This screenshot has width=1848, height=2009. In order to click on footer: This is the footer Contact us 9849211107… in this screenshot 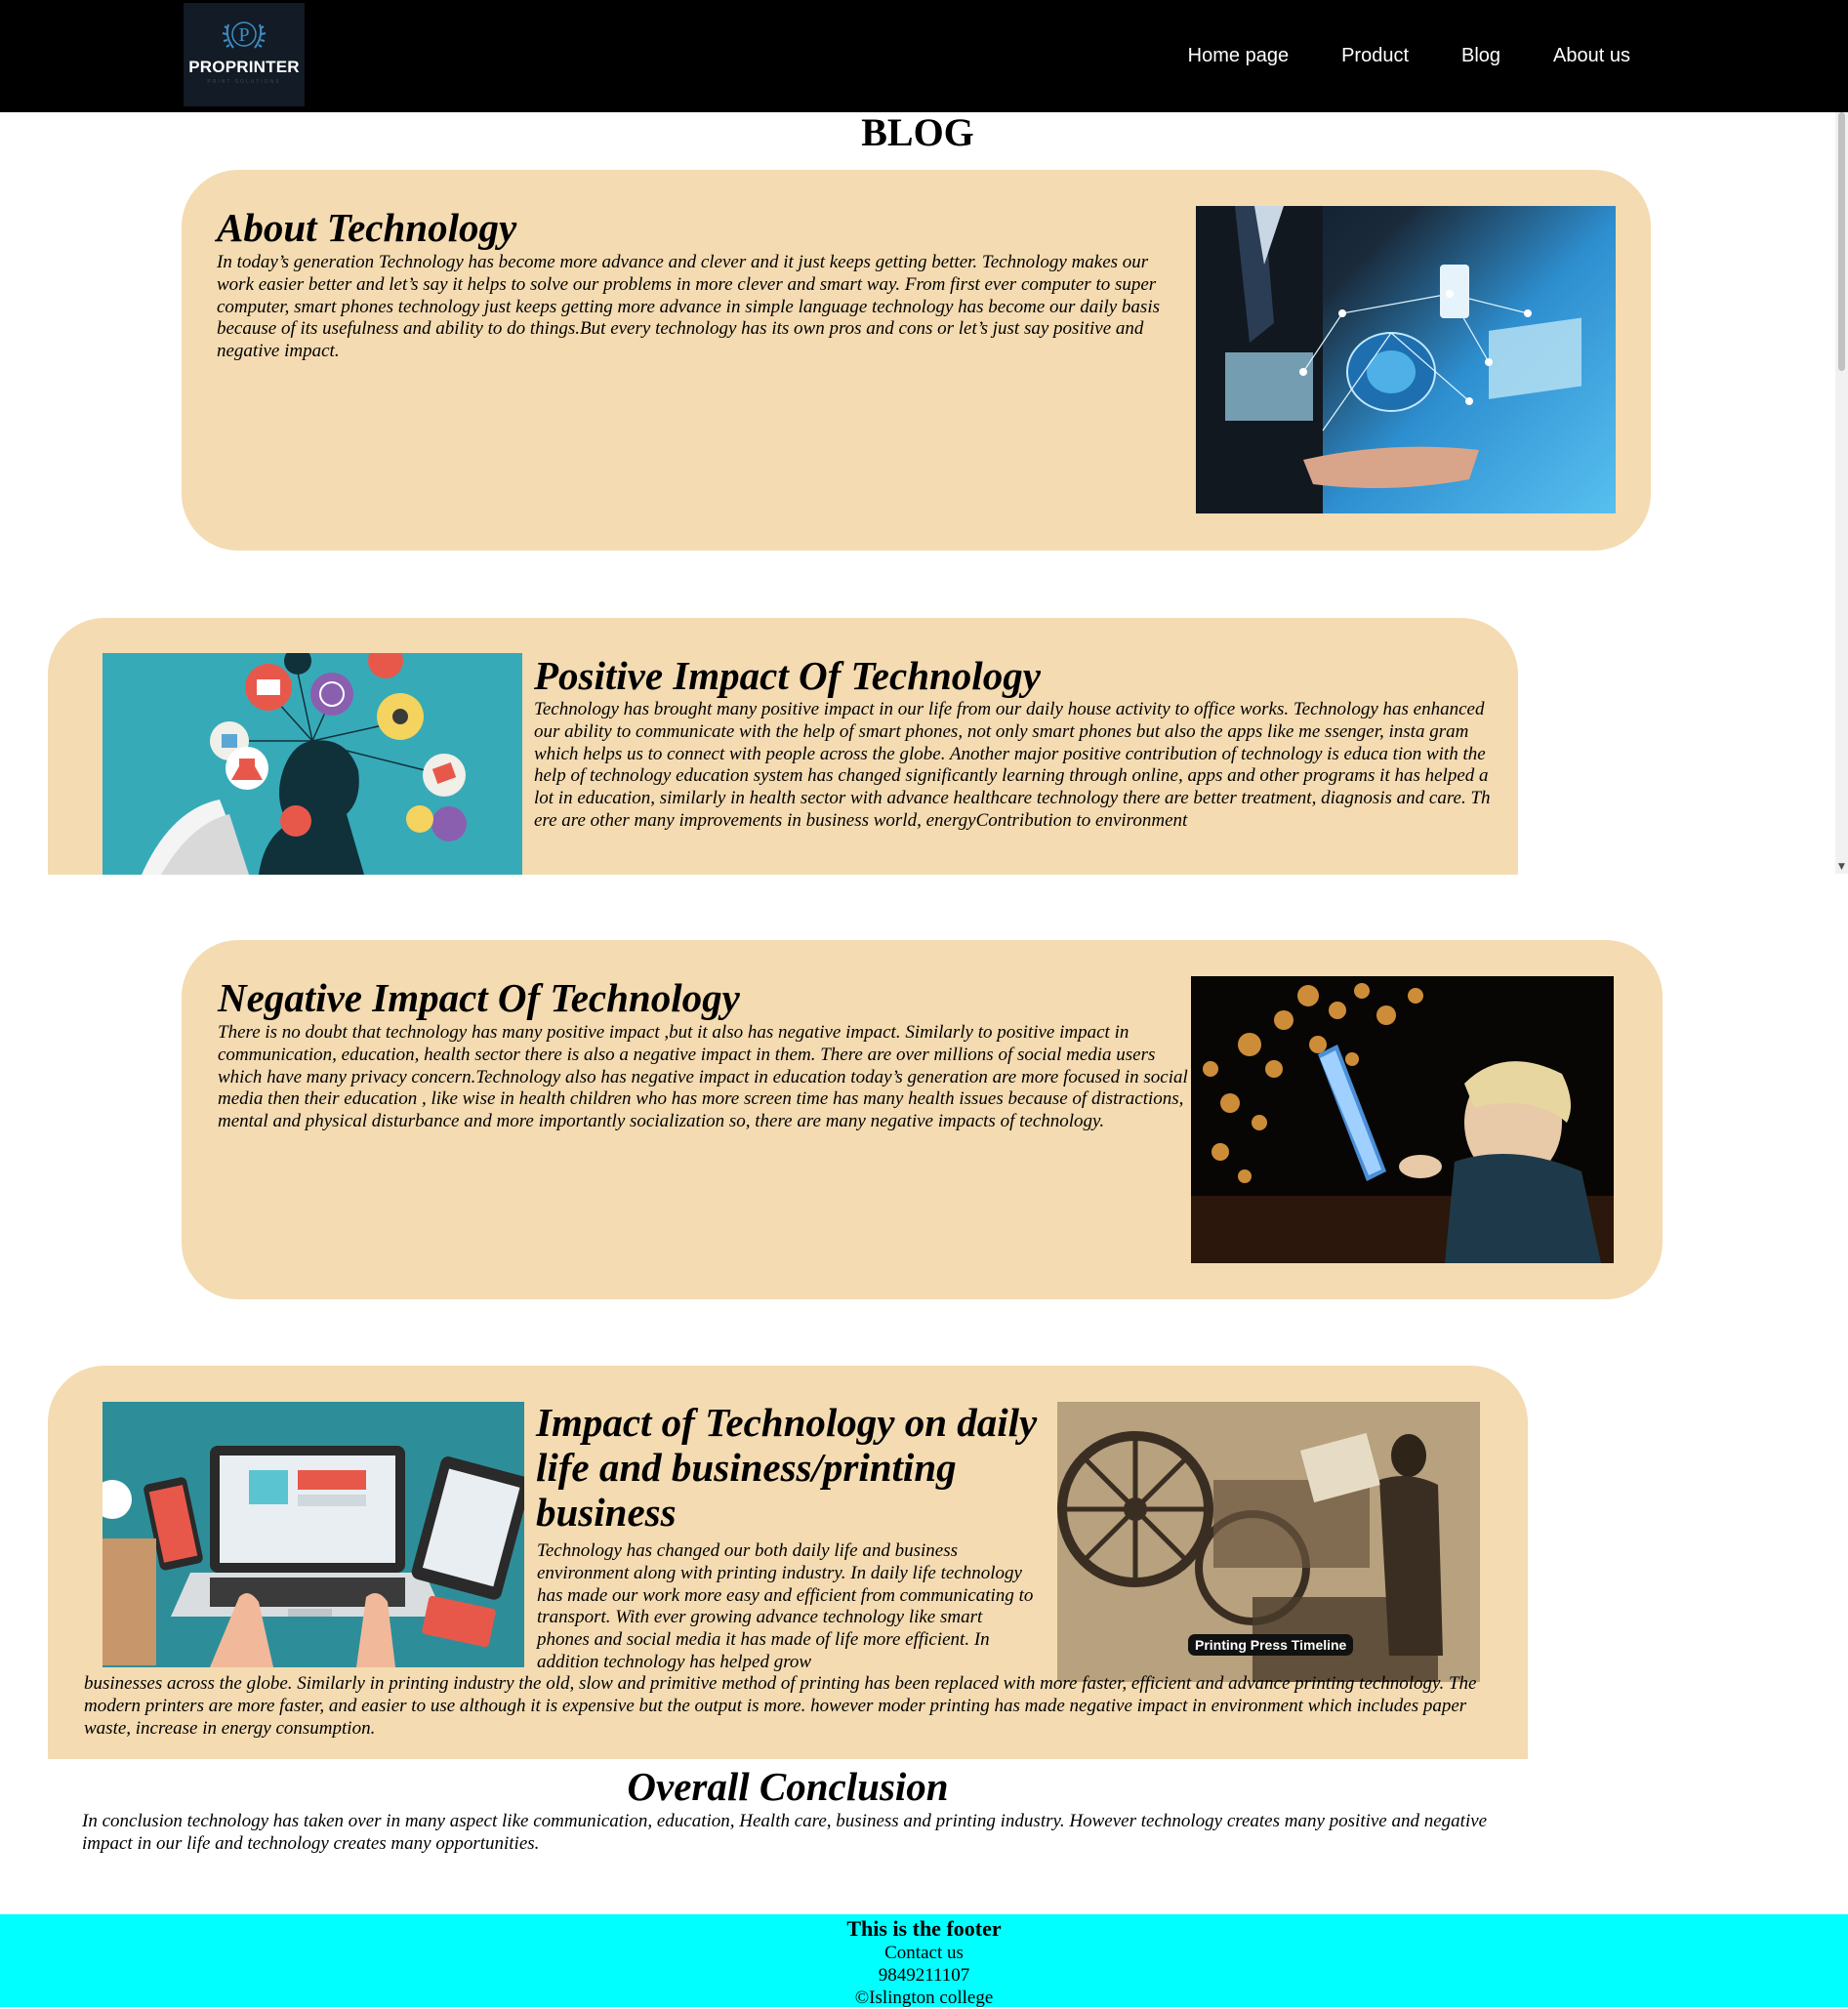, I will do `click(924, 1961)`.